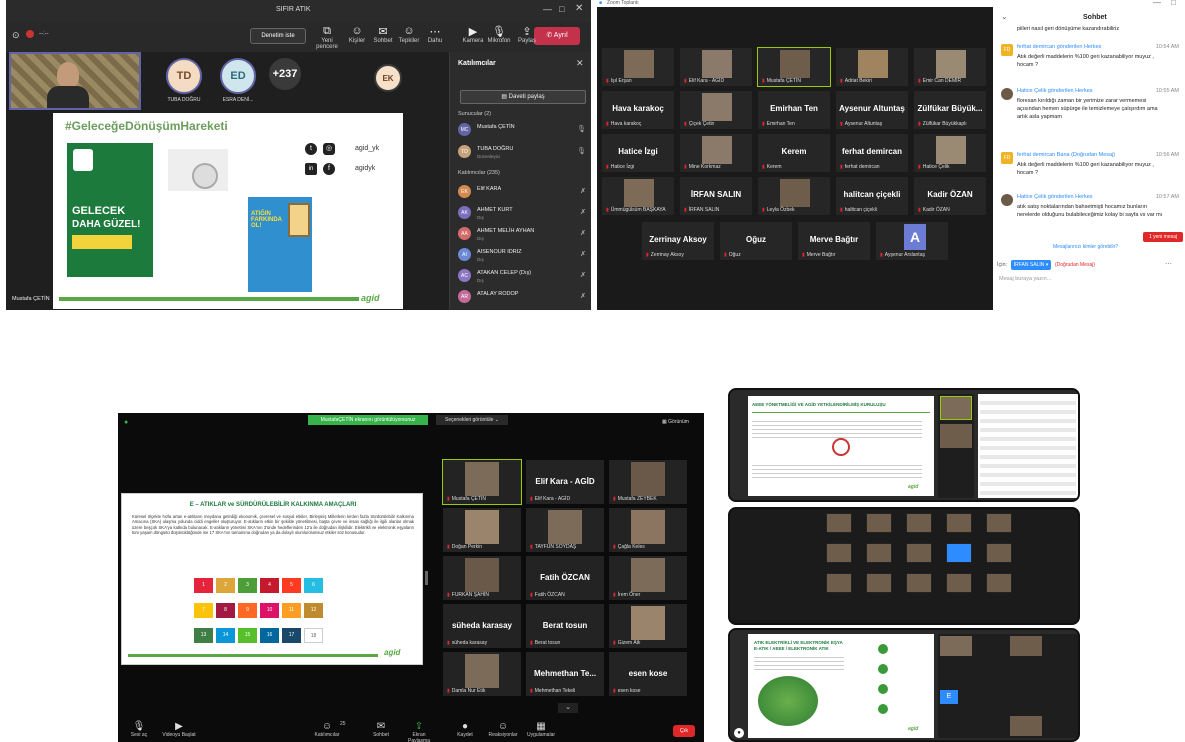  Describe the element at coordinates (419, 731) in the screenshot. I see `toolbar-ekran-paylaşma-button: ⇪ Ekran Paylaşma` at that location.